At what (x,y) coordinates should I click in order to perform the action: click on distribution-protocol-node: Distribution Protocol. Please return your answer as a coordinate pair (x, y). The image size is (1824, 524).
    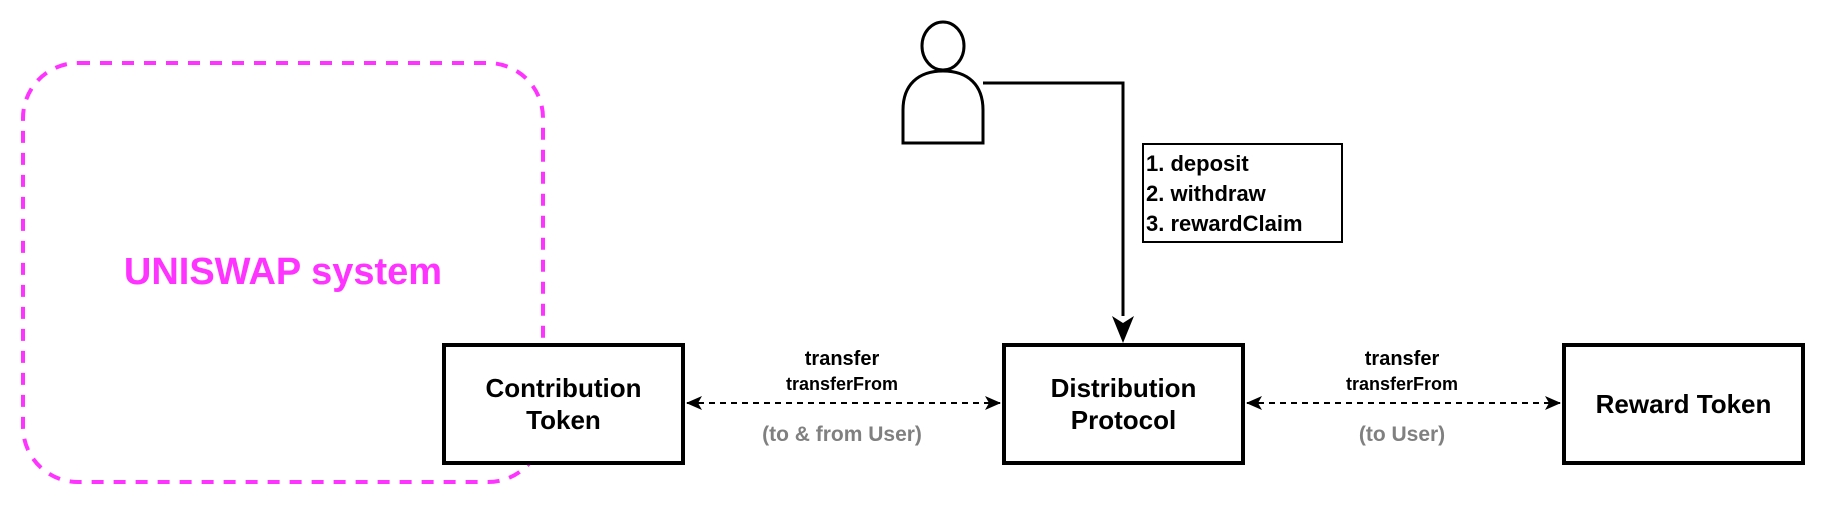
    Looking at the image, I should click on (1123, 404).